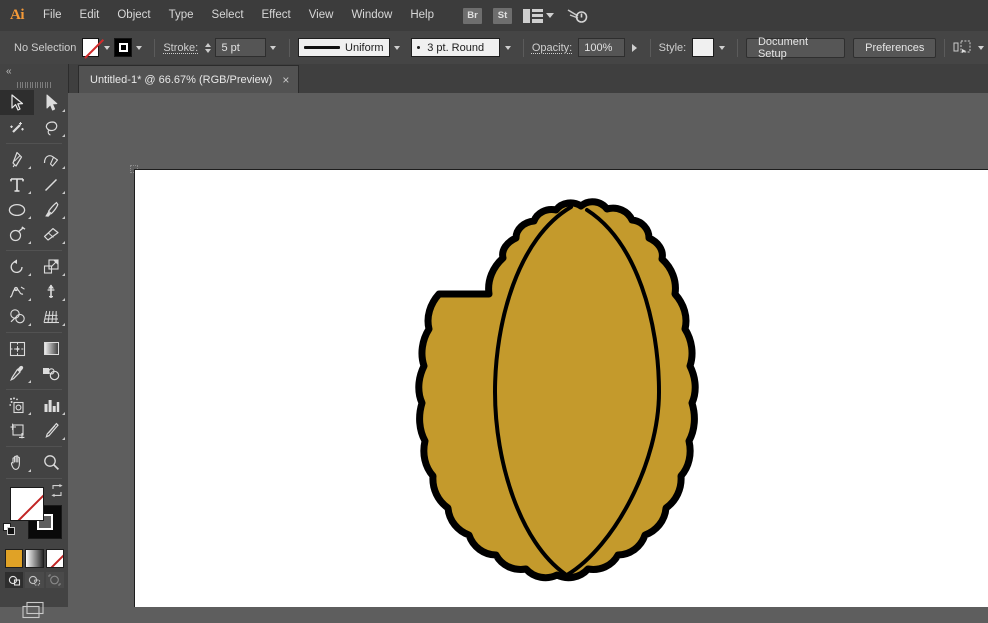 Image resolution: width=988 pixels, height=623 pixels. I want to click on draw-normal-mode, so click(14, 580).